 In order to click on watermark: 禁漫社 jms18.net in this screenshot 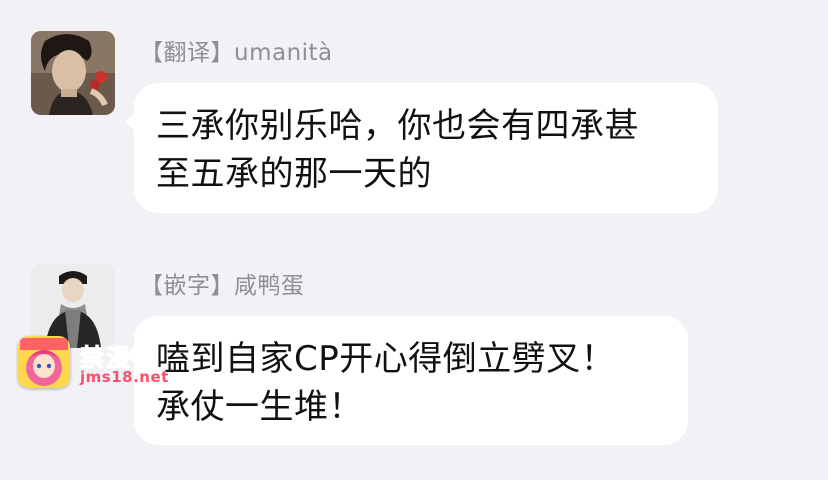, I will do `click(93, 363)`.